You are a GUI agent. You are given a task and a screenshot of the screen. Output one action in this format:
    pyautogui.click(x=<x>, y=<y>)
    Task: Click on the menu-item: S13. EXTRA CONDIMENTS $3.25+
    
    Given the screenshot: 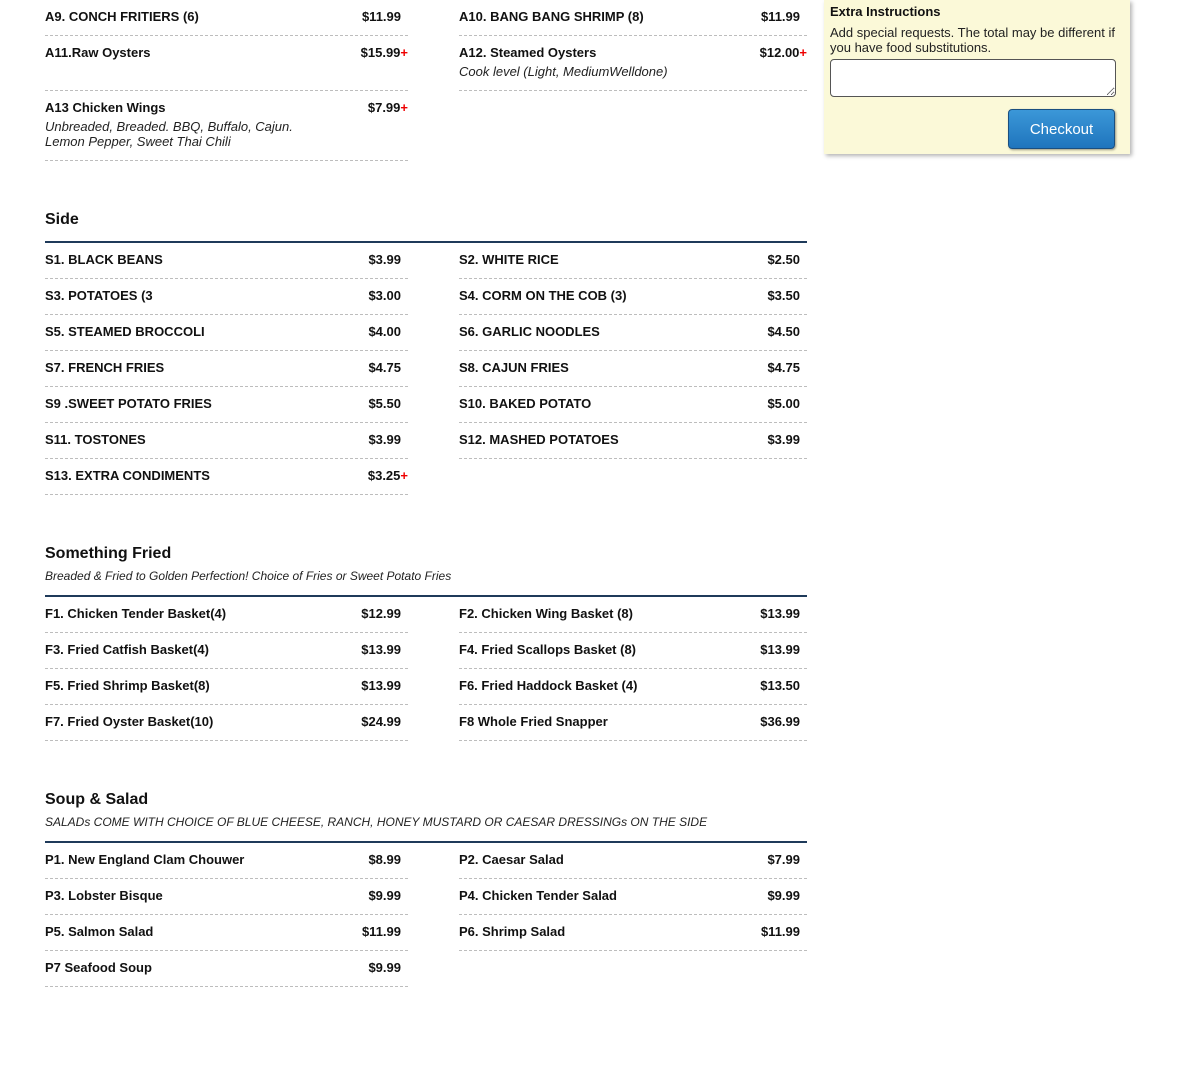 What is the action you would take?
    pyautogui.click(x=226, y=477)
    